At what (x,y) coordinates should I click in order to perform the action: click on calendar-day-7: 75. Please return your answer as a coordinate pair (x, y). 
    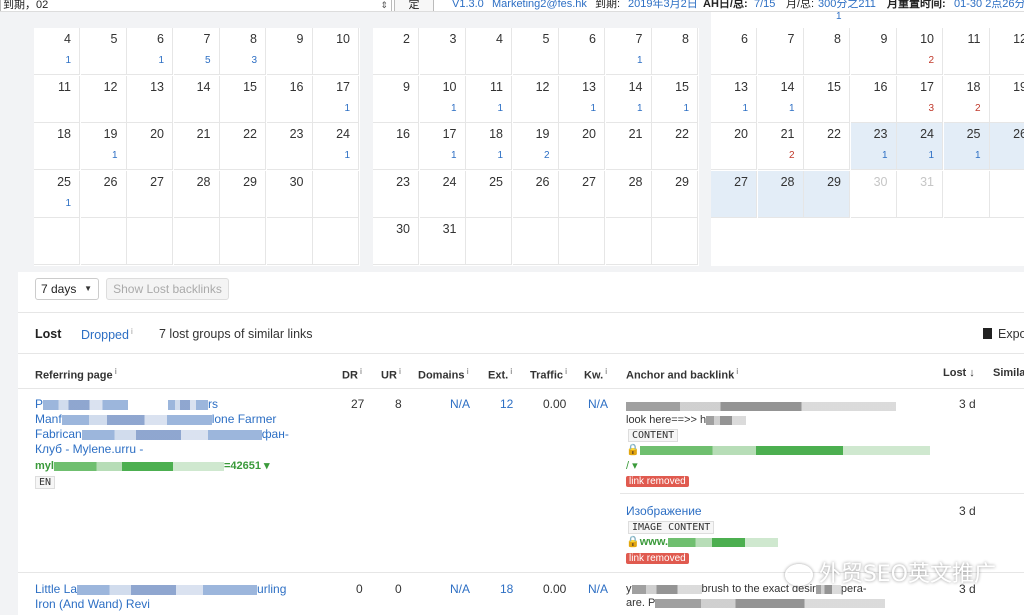
    Looking at the image, I should click on (196, 51).